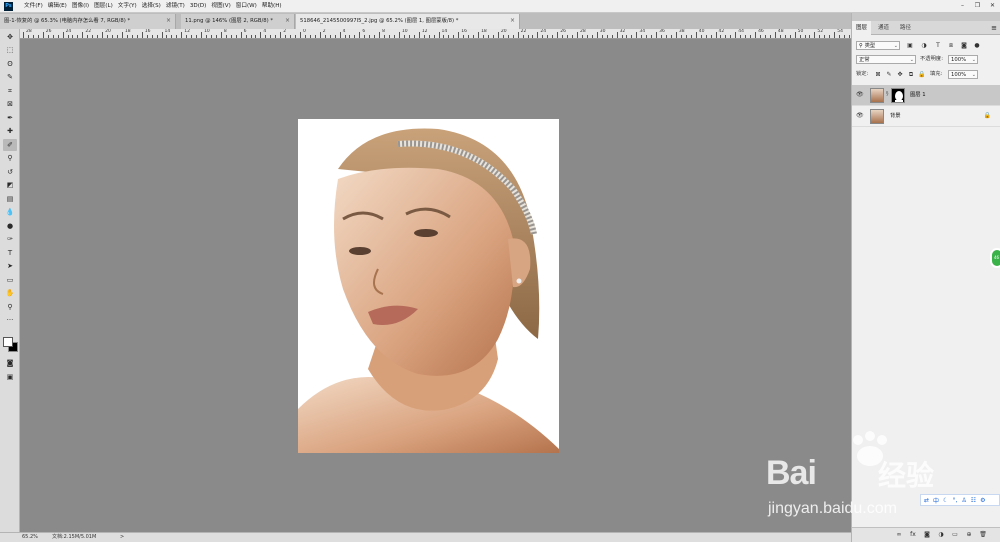 This screenshot has height=542, width=1000. Describe the element at coordinates (10, 266) in the screenshot. I see `path-select-icon: ➤` at that location.